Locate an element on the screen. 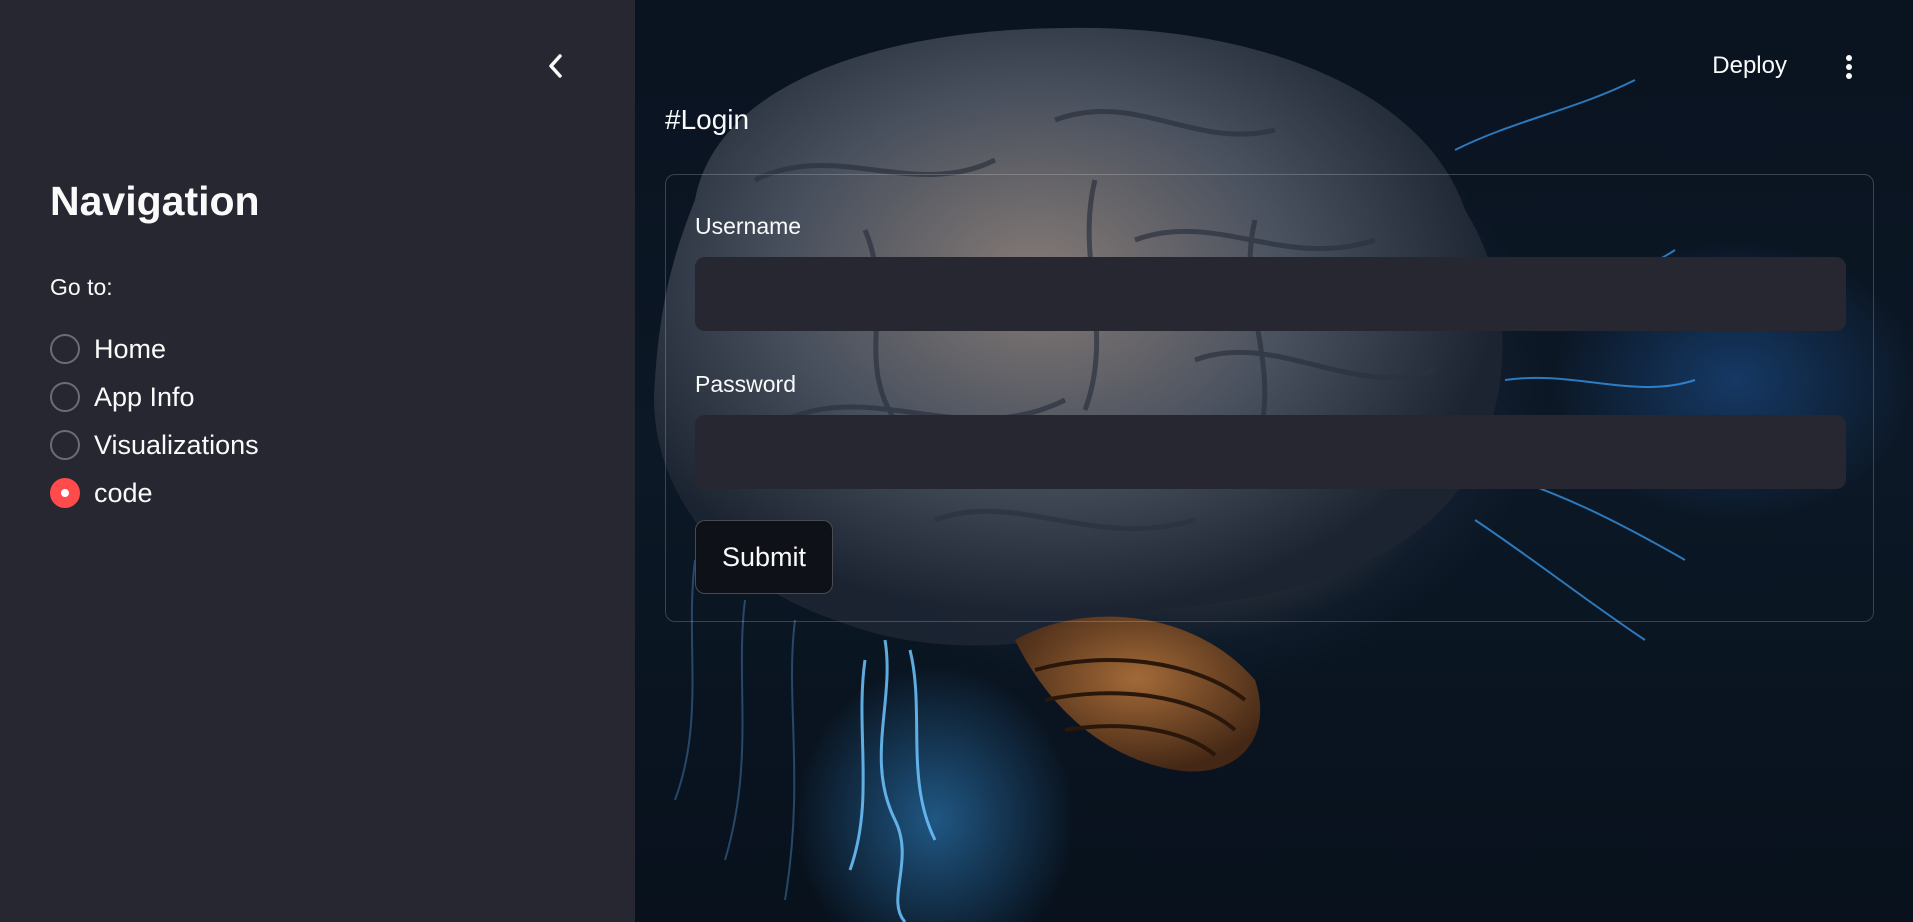  deploy-button: Deploy is located at coordinates (1749, 66).